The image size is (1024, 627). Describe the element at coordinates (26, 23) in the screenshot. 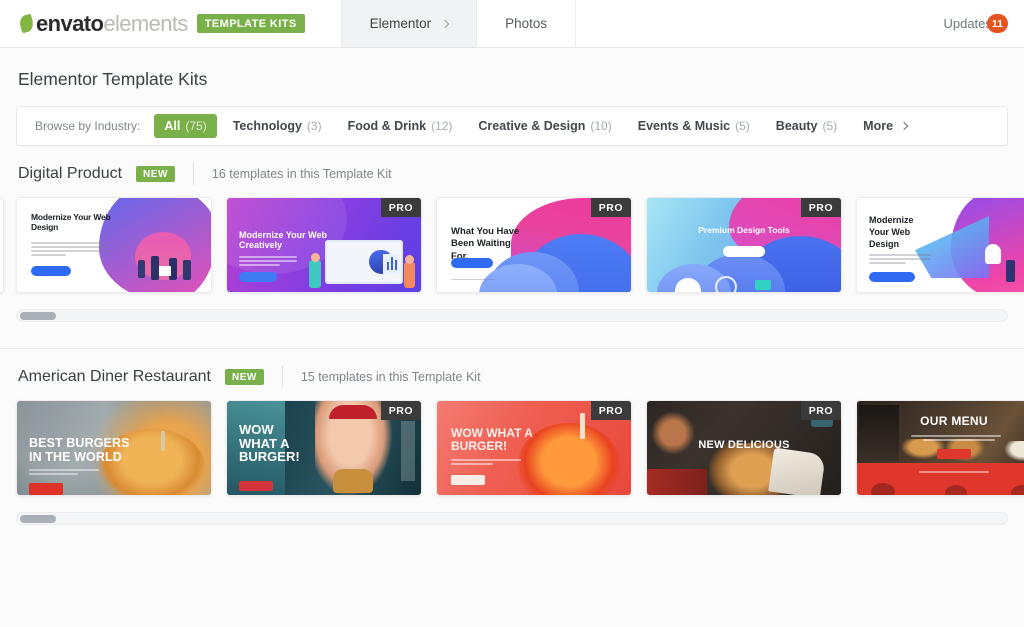

I see `envato-leaf-icon` at that location.